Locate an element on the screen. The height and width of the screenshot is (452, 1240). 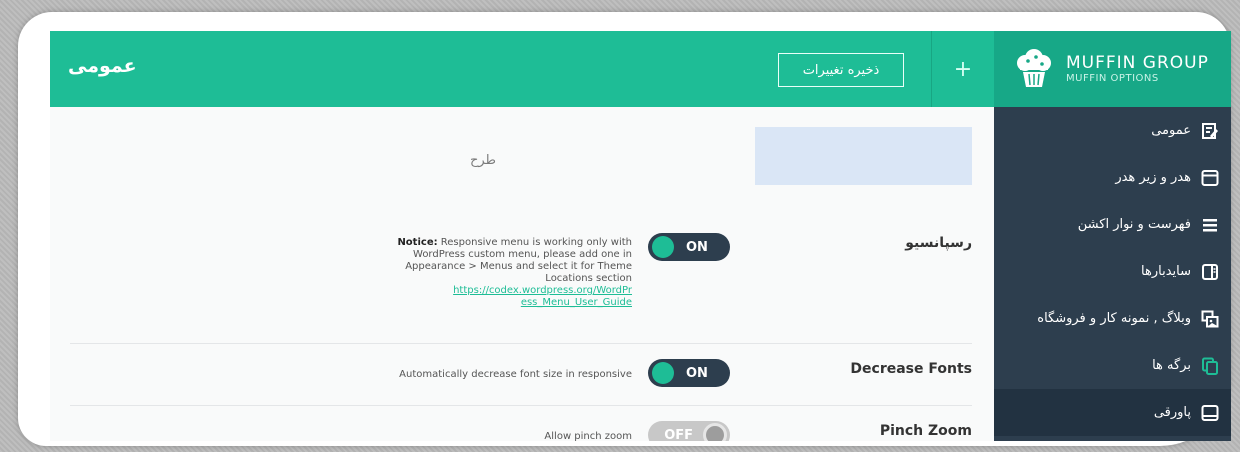
muffin-logo-icon is located at coordinates (1034, 68).